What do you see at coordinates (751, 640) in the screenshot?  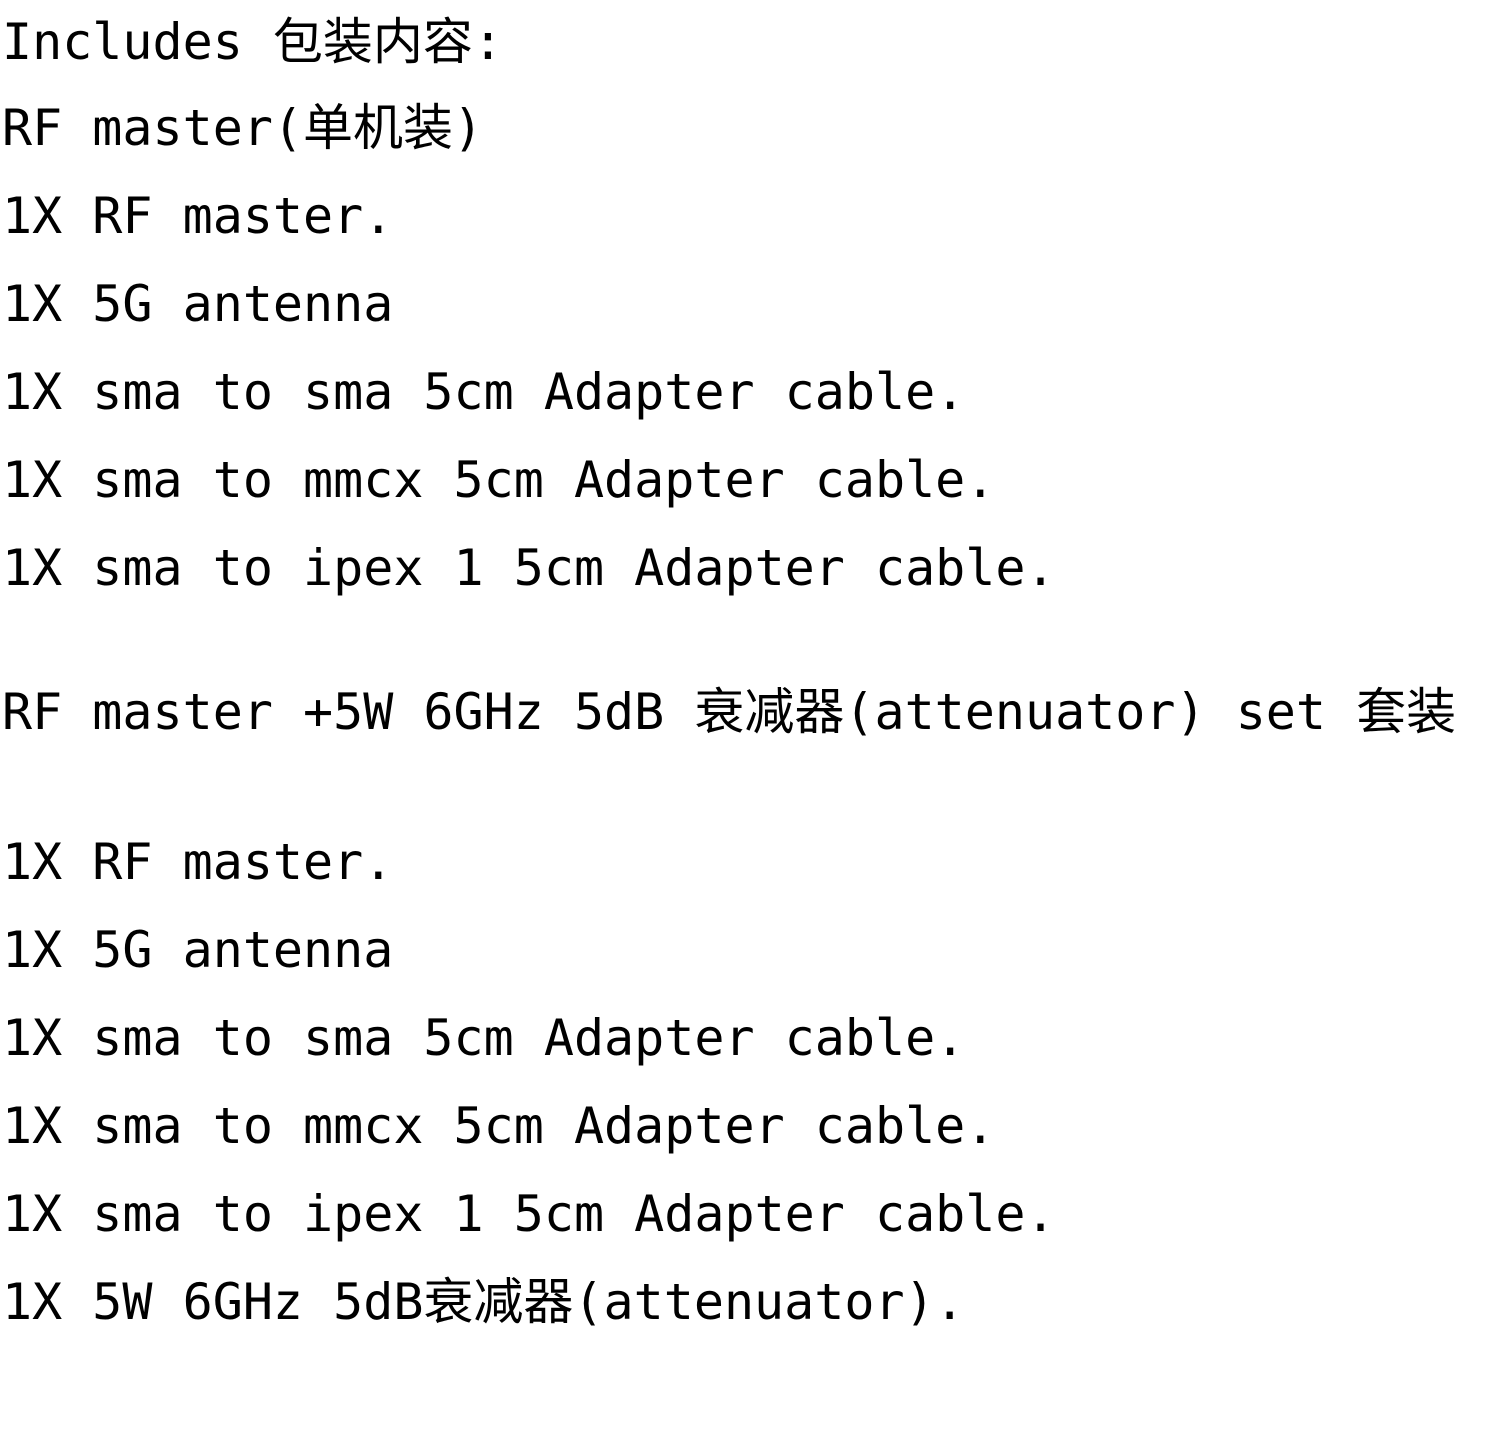 I see `section-separator` at bounding box center [751, 640].